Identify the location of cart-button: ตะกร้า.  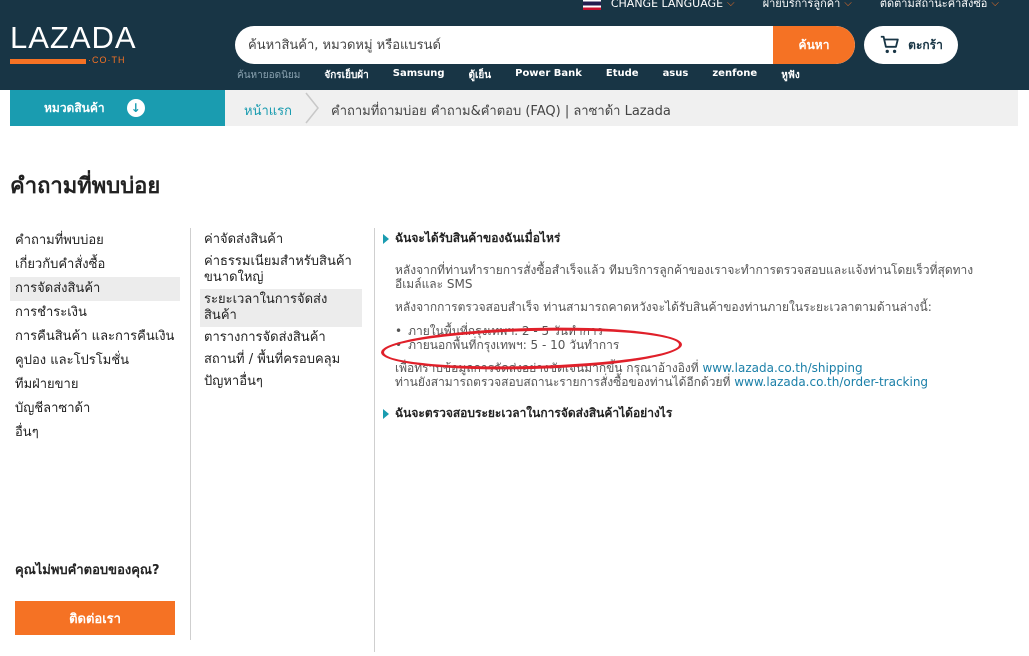
(911, 45).